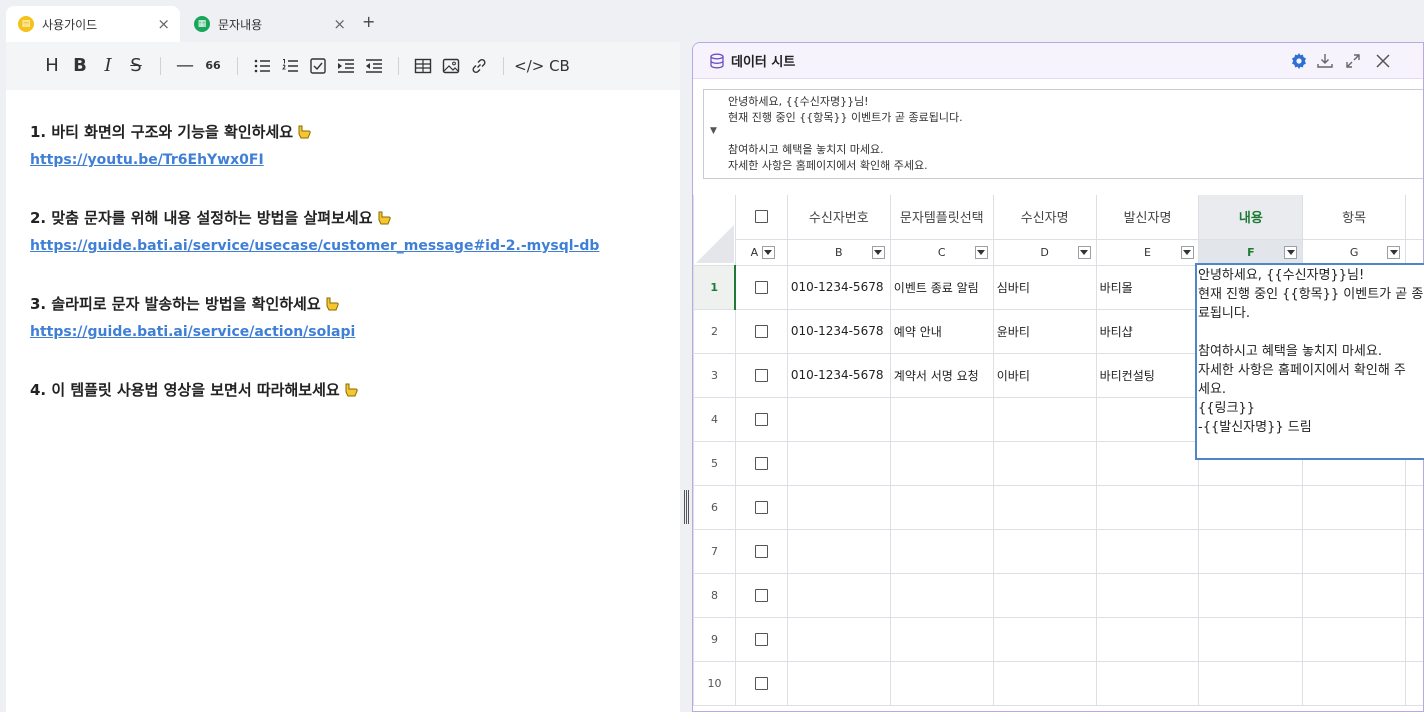 This screenshot has width=1424, height=712. I want to click on column-letter-d: D, so click(1044, 252).